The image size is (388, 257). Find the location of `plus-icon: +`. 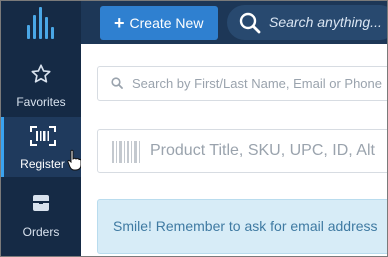

plus-icon: + is located at coordinates (119, 23).